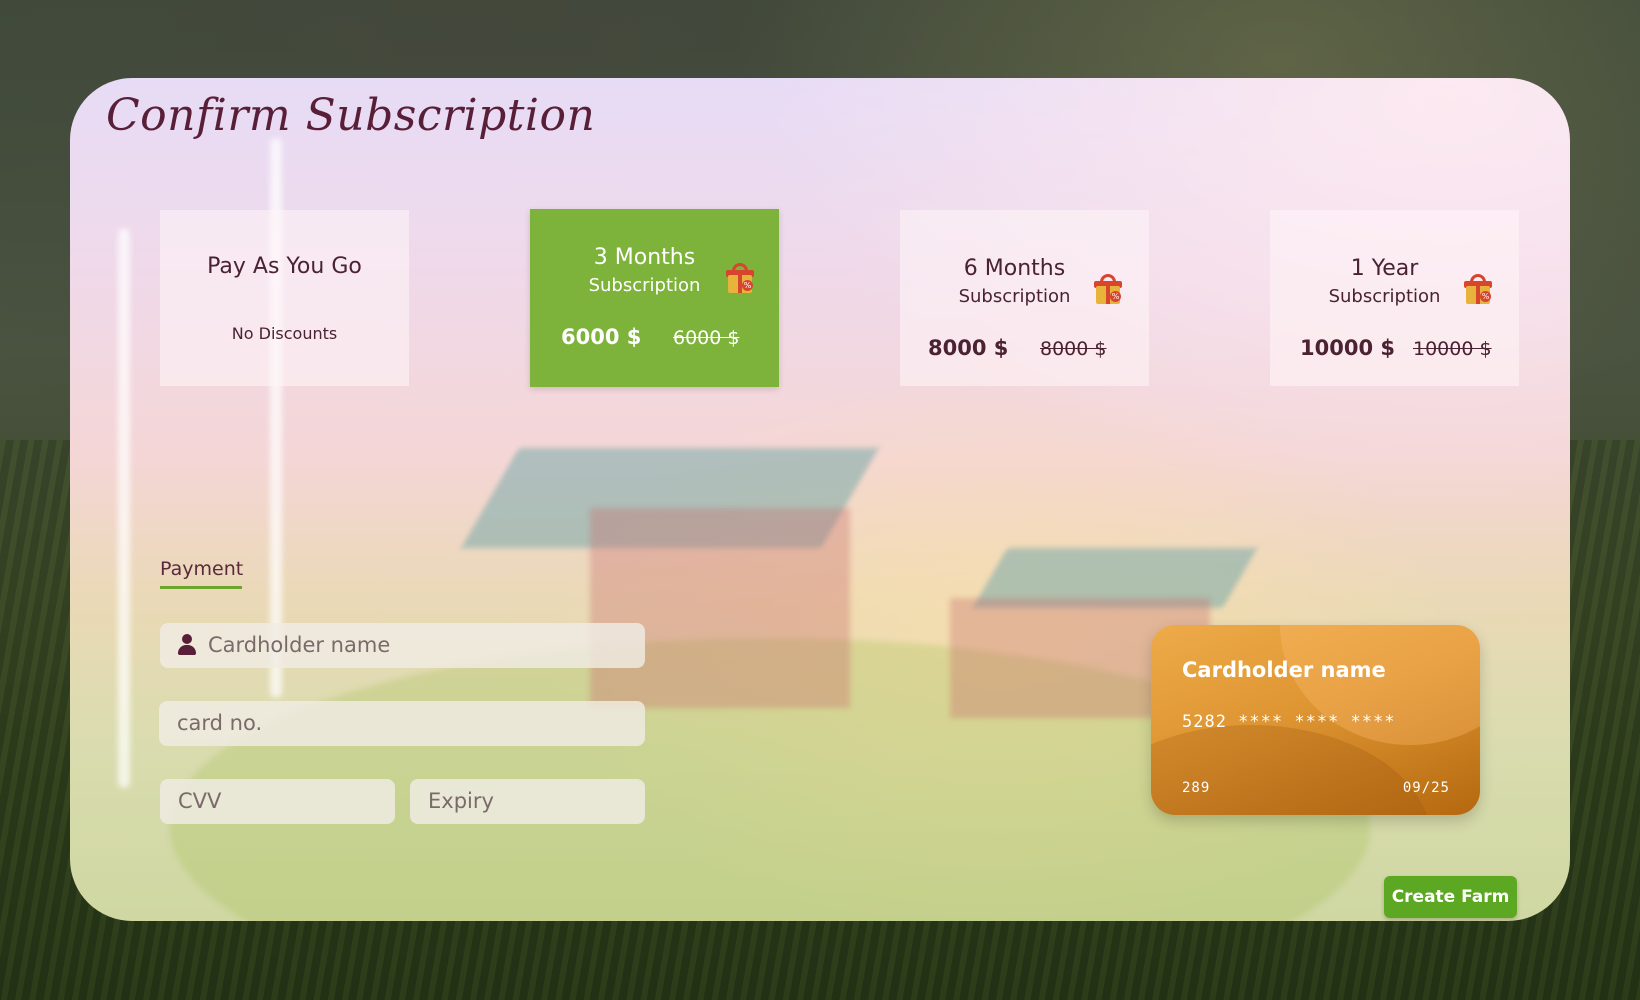 The height and width of the screenshot is (1000, 1640). What do you see at coordinates (968, 348) in the screenshot?
I see `plan-price: 8000 $` at bounding box center [968, 348].